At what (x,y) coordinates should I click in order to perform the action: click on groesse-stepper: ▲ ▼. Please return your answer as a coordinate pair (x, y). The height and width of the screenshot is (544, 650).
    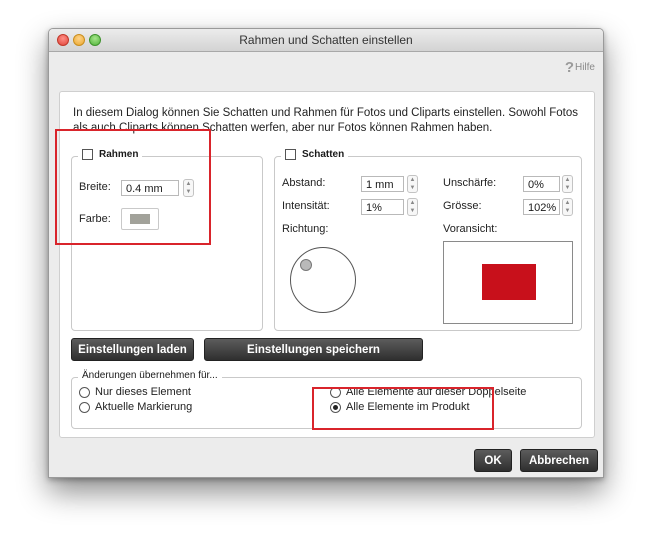
    Looking at the image, I should click on (567, 207).